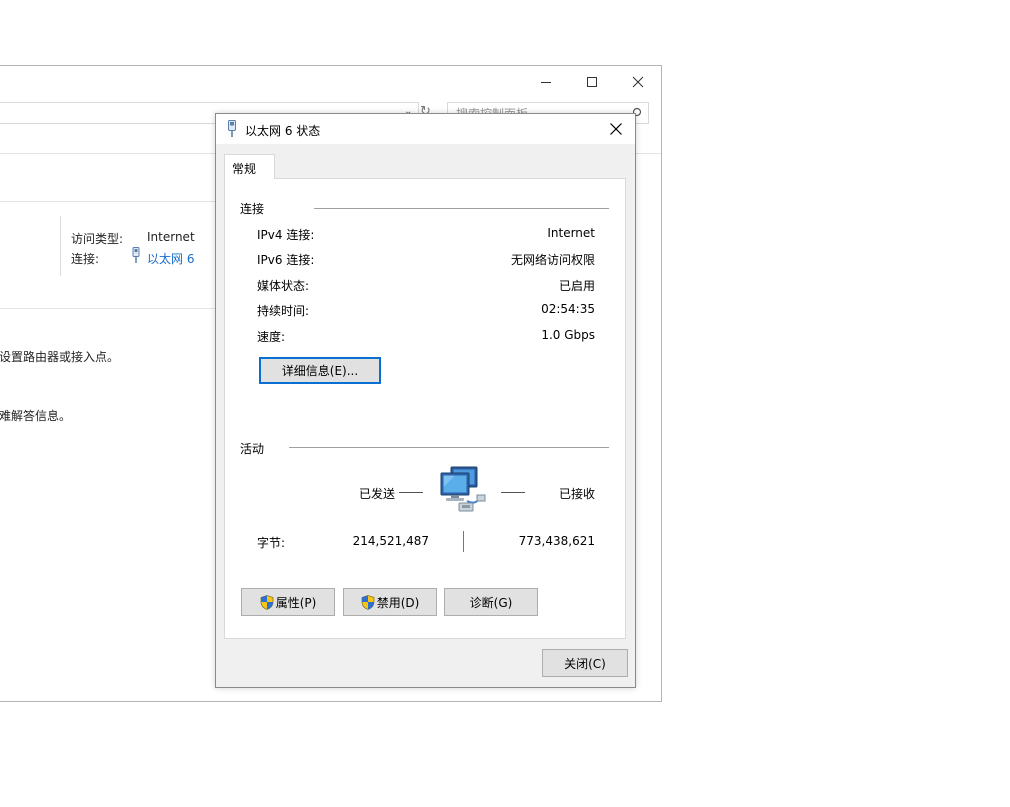 The height and width of the screenshot is (807, 1010). Describe the element at coordinates (171, 237) in the screenshot. I see `access-type-value: Internet` at that location.